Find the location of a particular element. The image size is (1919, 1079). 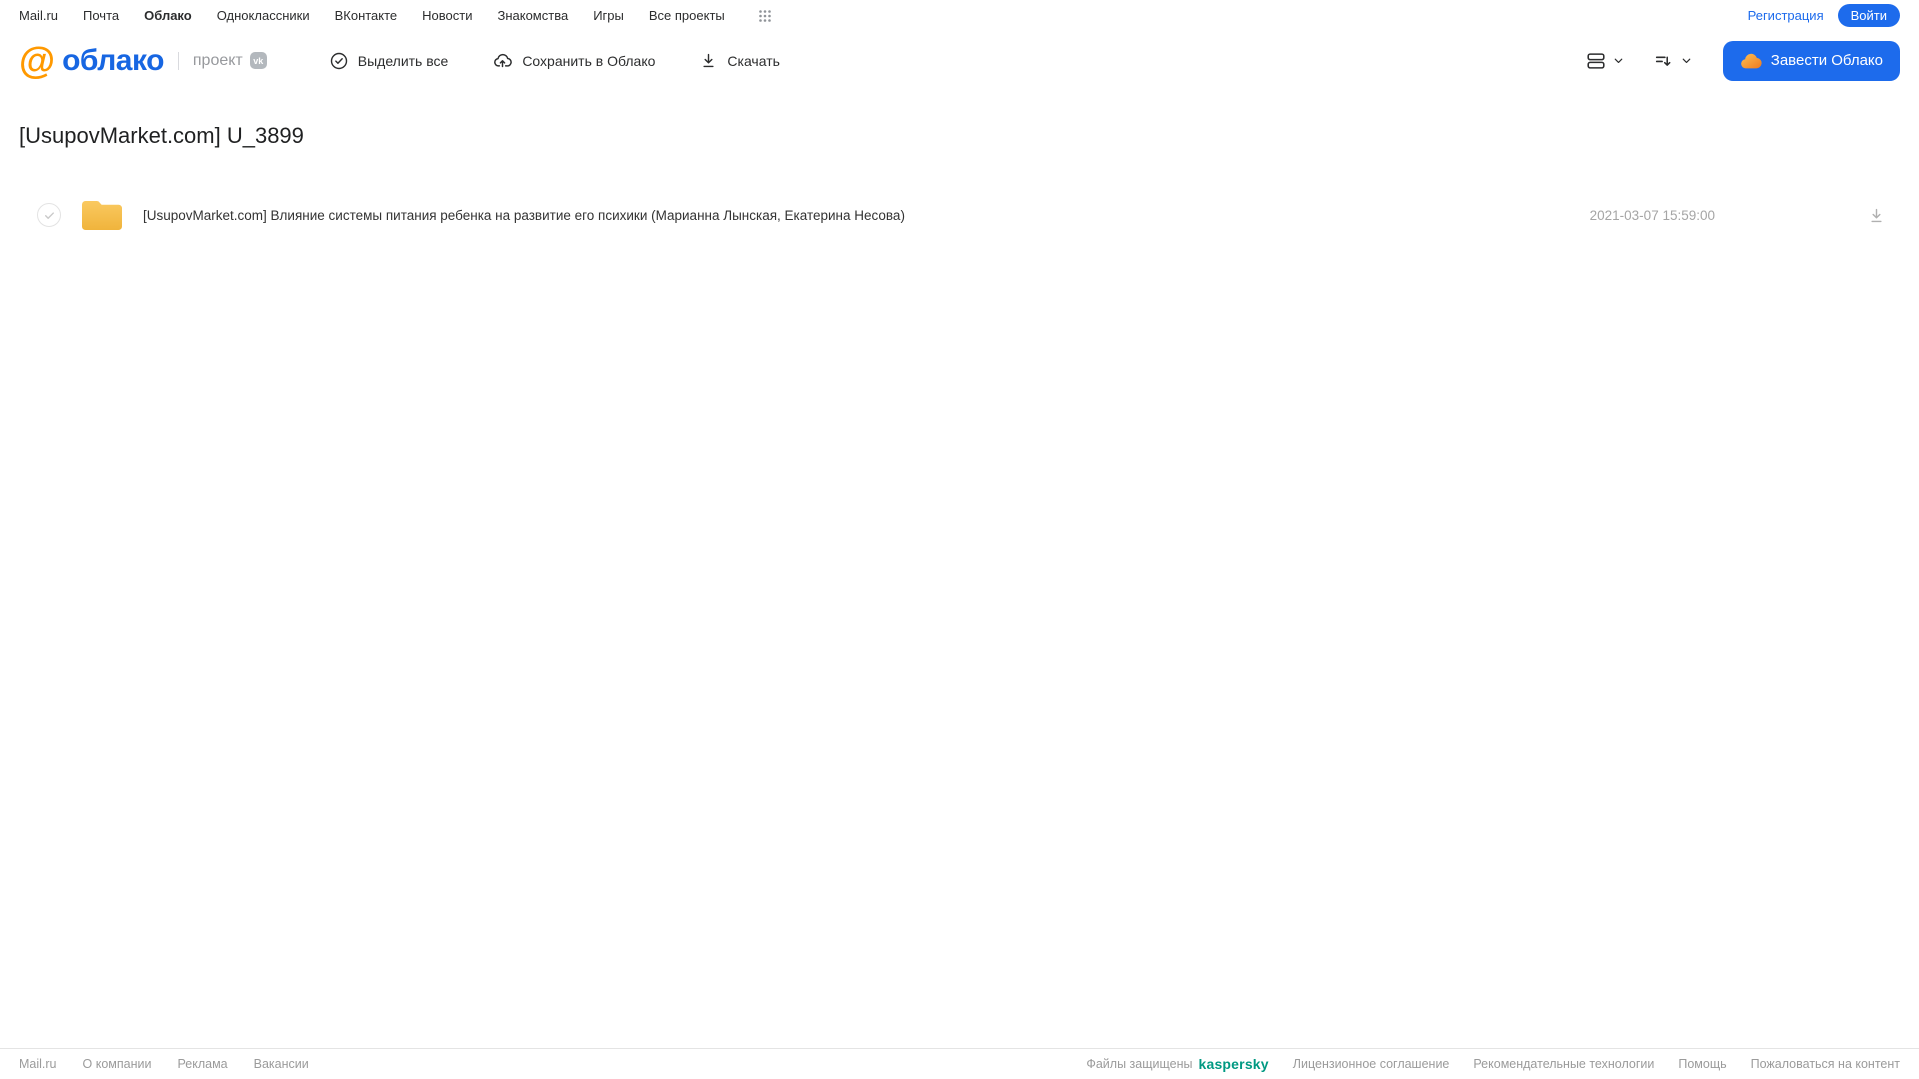

project-label: проект is located at coordinates (217, 60).